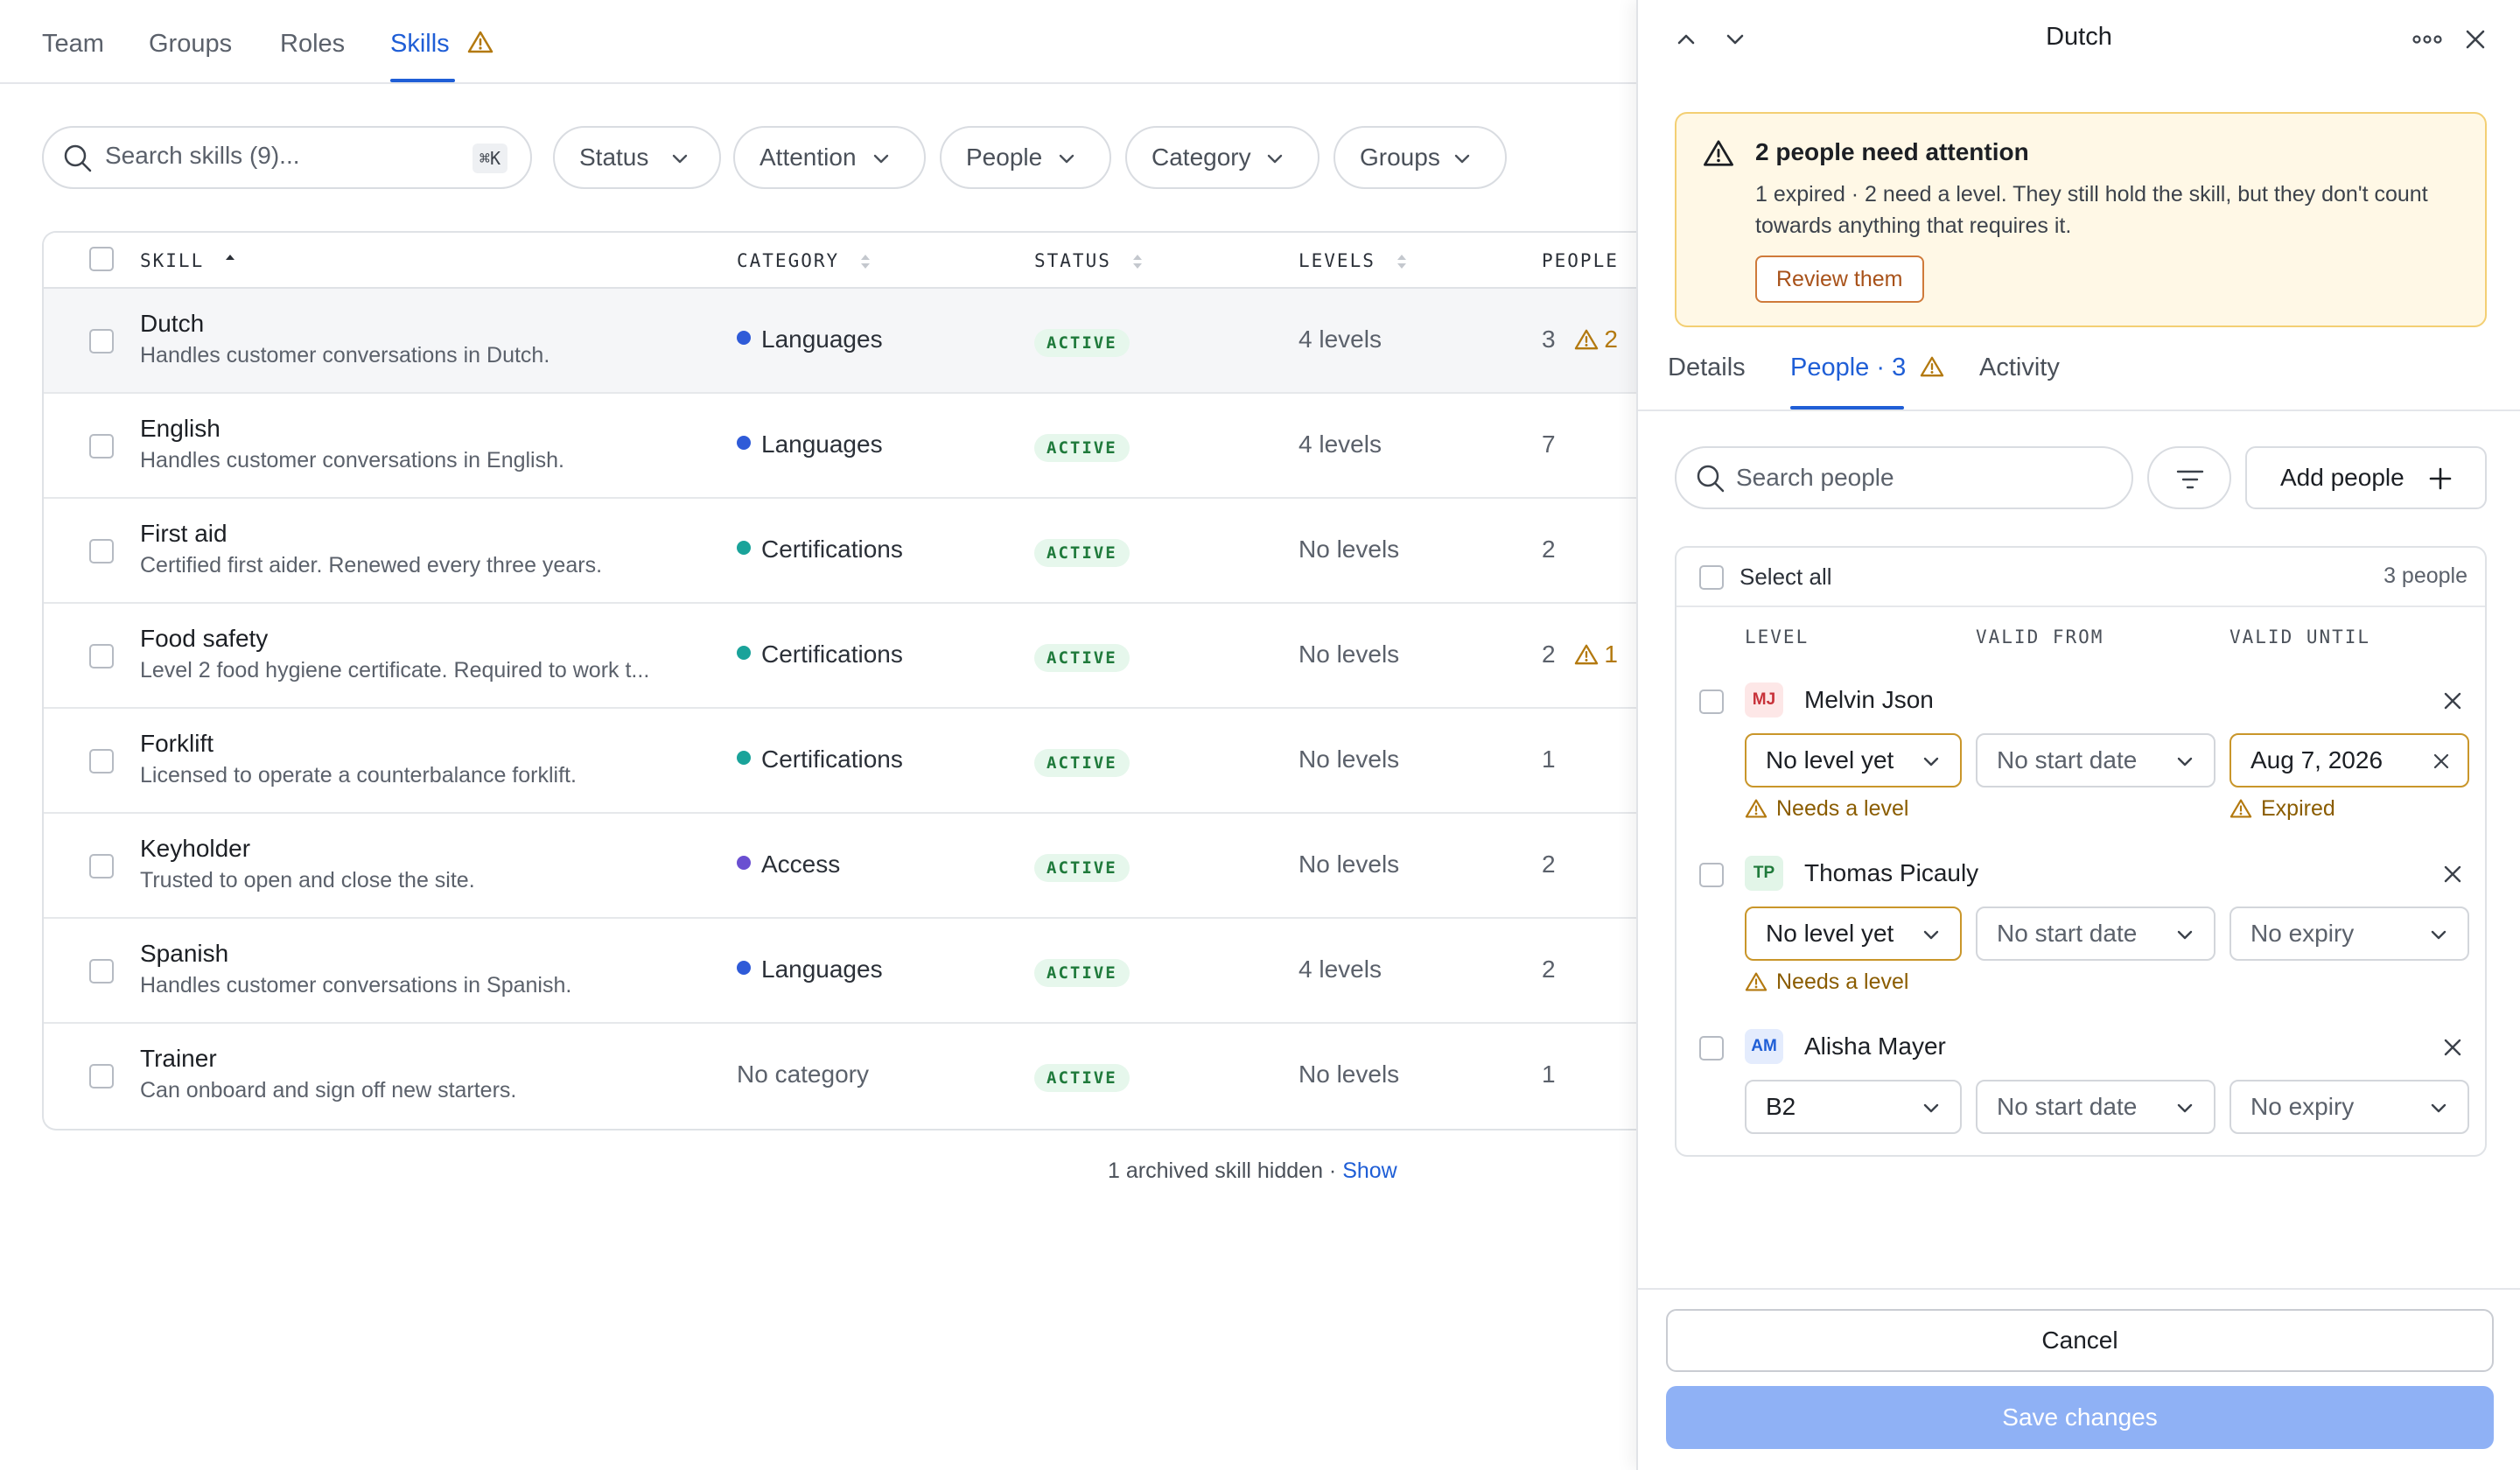 This screenshot has width=2520, height=1470. Describe the element at coordinates (1340, 969) in the screenshot. I see `levels-cell: 4 levels` at that location.